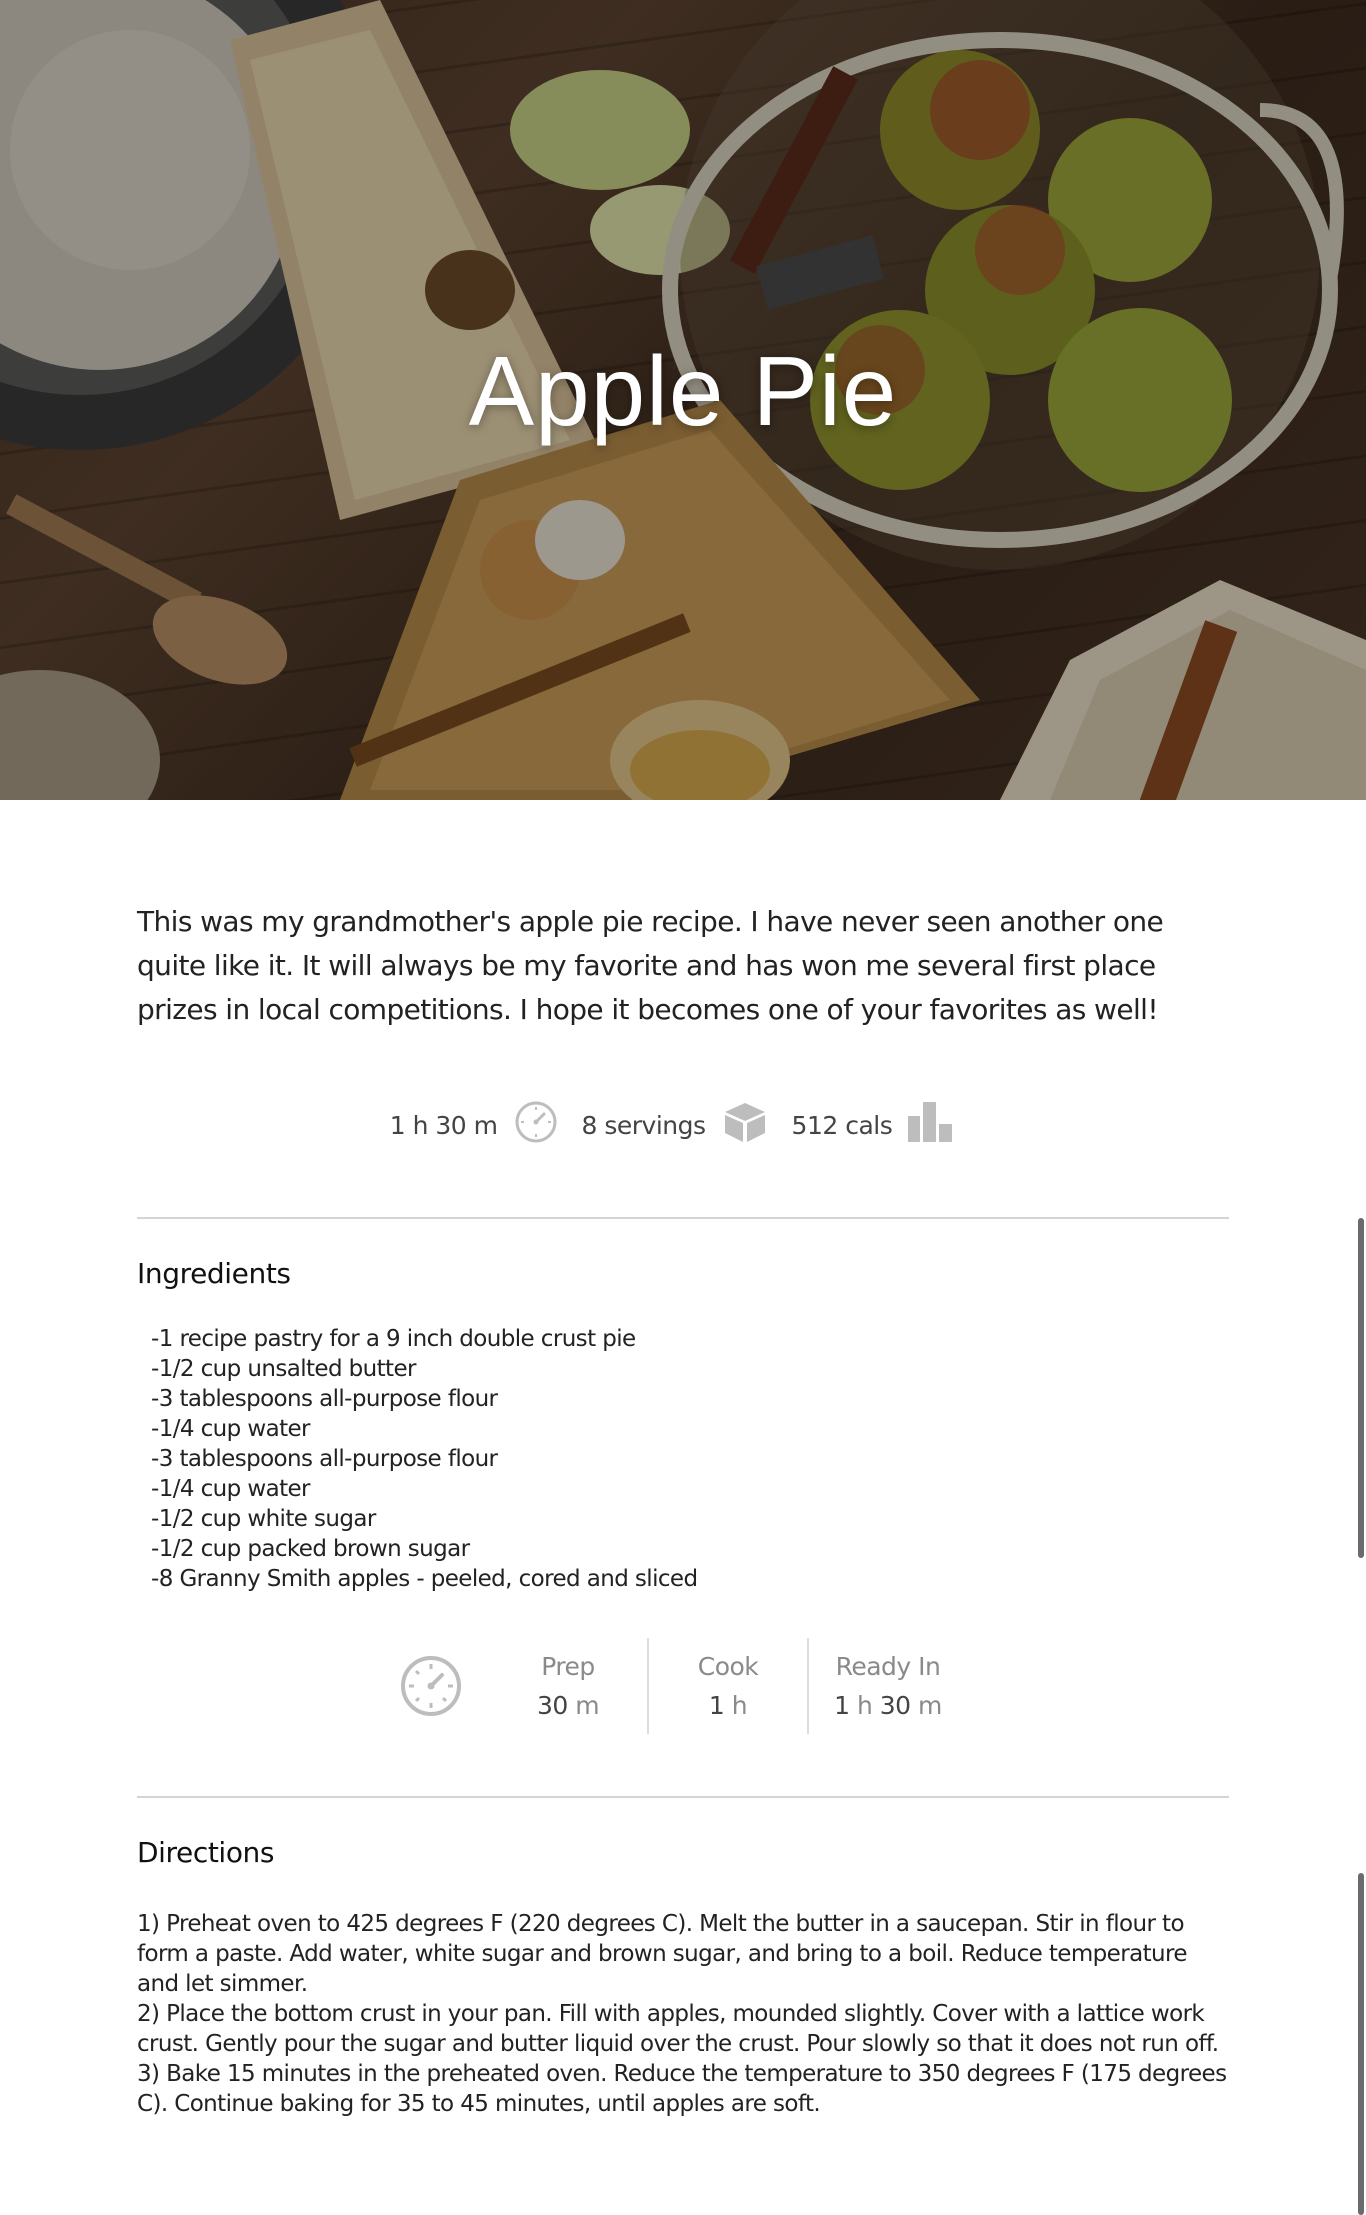 The width and height of the screenshot is (1366, 2215). Describe the element at coordinates (739, 1705) in the screenshot. I see `cook-unit: h` at that location.